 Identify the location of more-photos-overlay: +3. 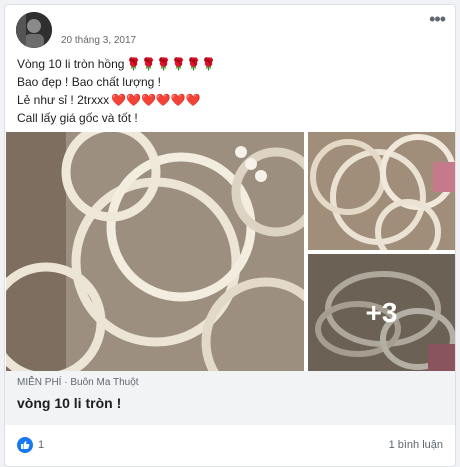
(381, 312).